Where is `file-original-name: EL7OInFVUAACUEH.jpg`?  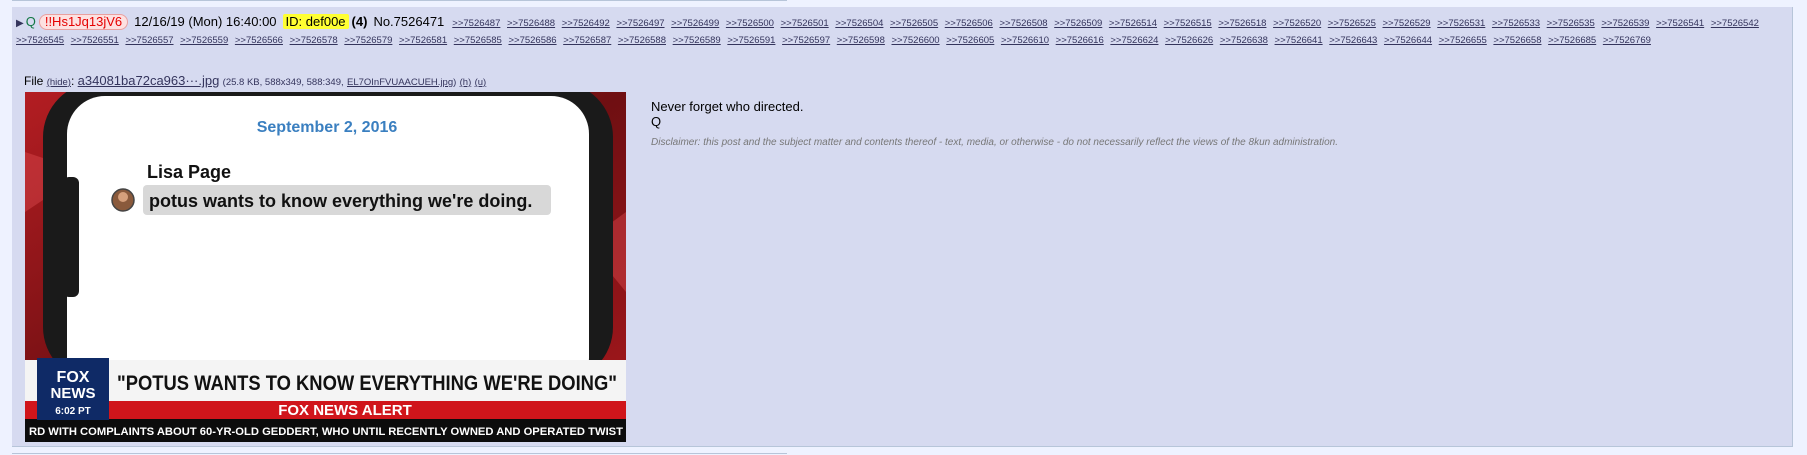 file-original-name: EL7OInFVUAACUEH.jpg is located at coordinates (400, 82).